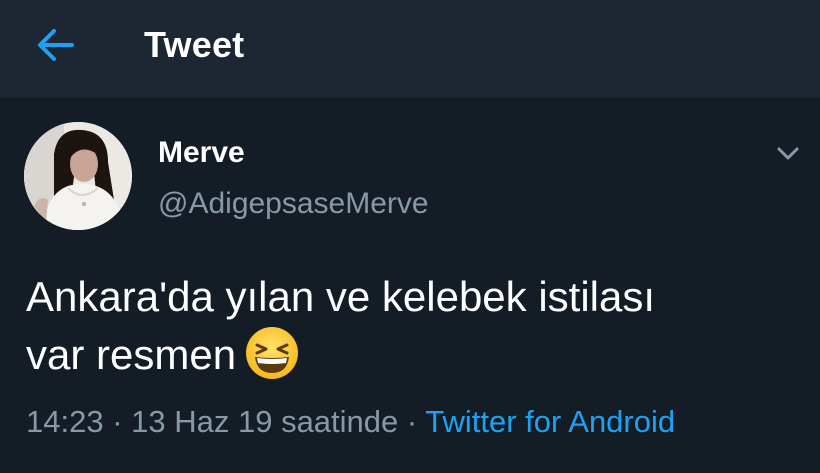  I want to click on tweet-text-line-2-words: var resmen, so click(131, 354).